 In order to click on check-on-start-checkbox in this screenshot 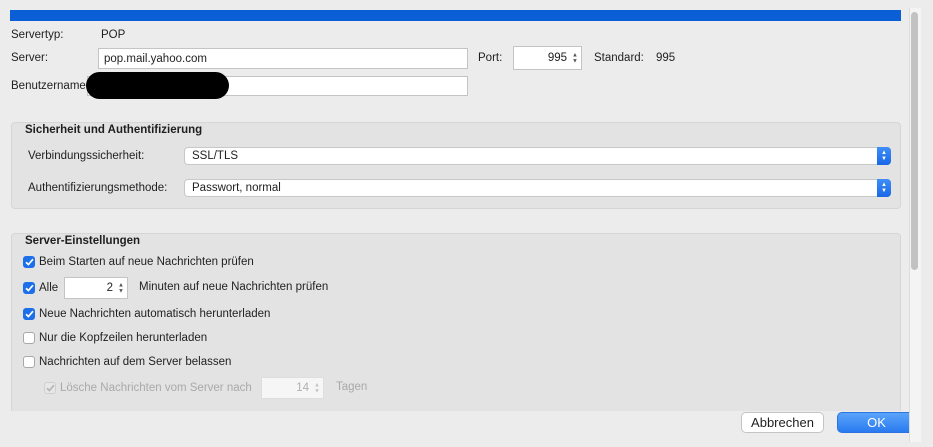, I will do `click(29, 262)`.